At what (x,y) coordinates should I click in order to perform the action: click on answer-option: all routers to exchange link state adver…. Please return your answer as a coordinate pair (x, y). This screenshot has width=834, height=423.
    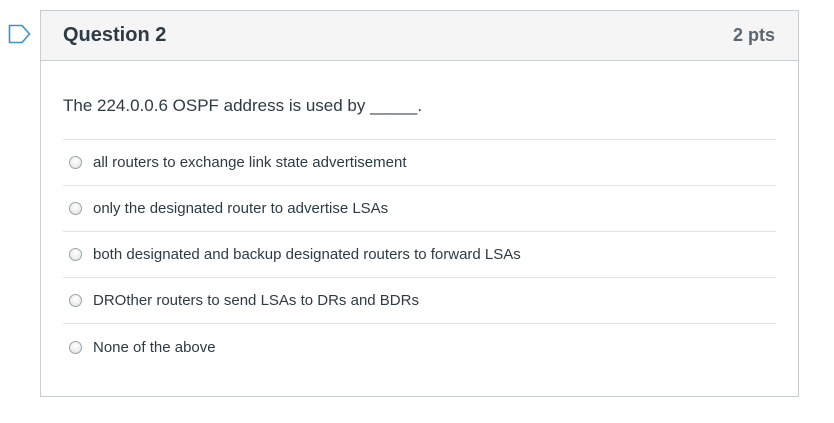
    Looking at the image, I should click on (419, 163).